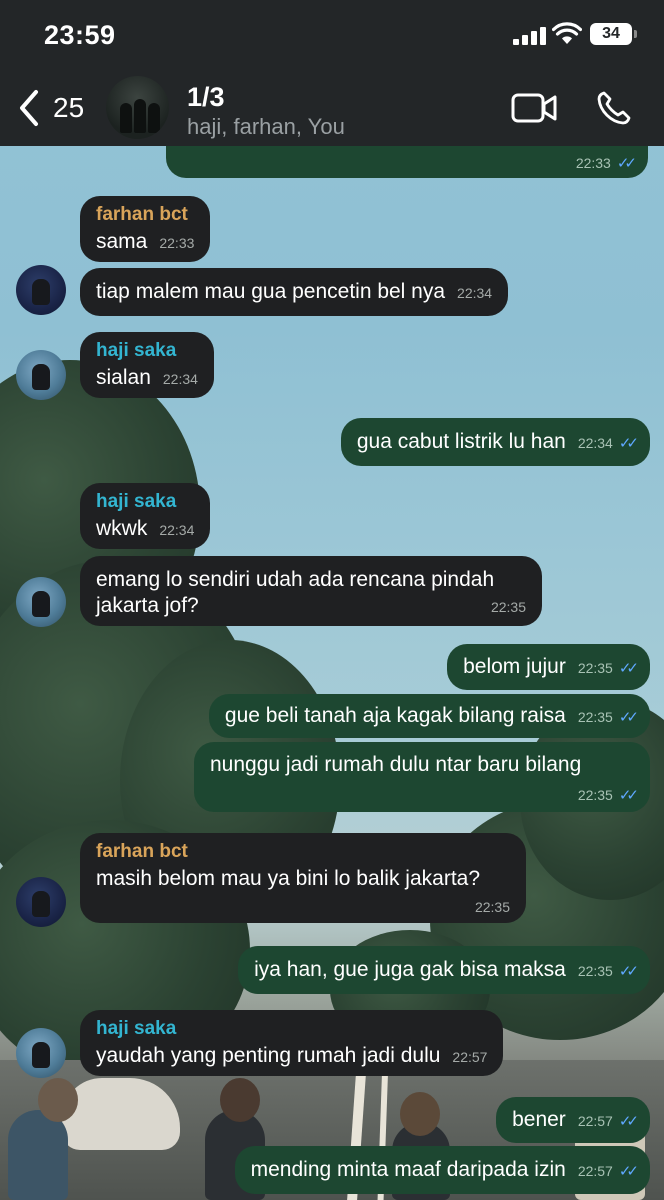  I want to click on group-avatar, so click(137, 107).